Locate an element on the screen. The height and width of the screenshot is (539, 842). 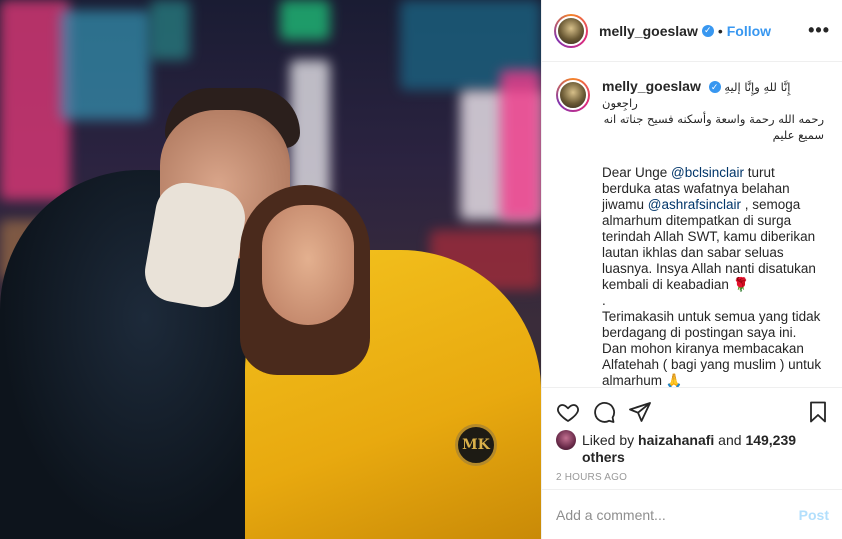
bookmark-icon is located at coordinates (818, 412).